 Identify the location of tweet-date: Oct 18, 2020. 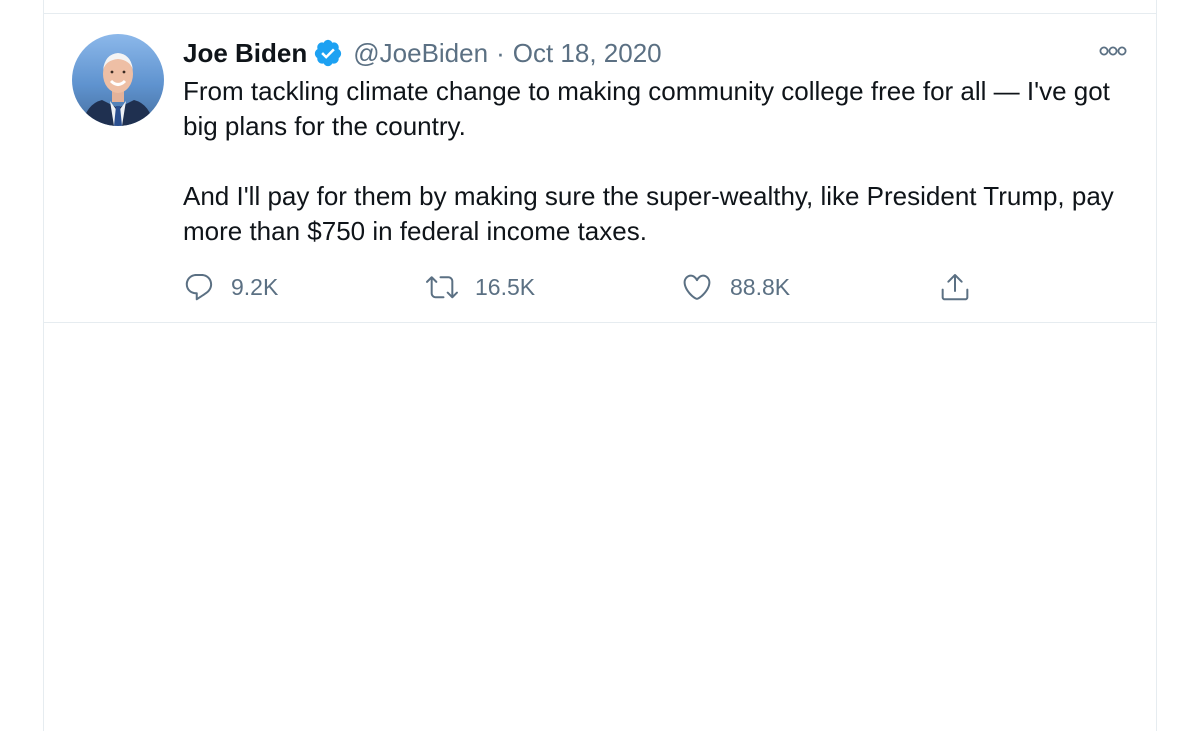
(587, 53).